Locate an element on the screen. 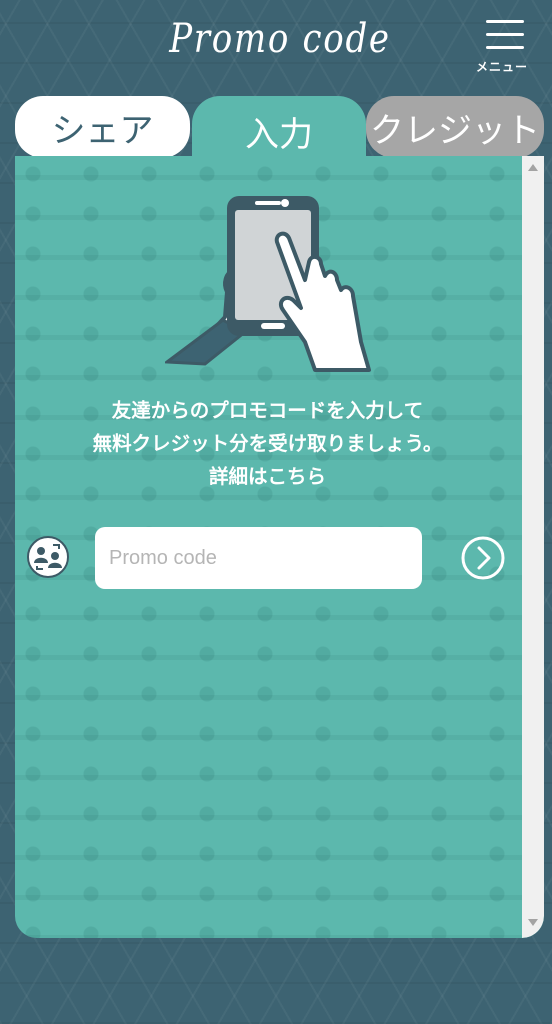 This screenshot has height=1024, width=552. promo-code-input is located at coordinates (258, 558).